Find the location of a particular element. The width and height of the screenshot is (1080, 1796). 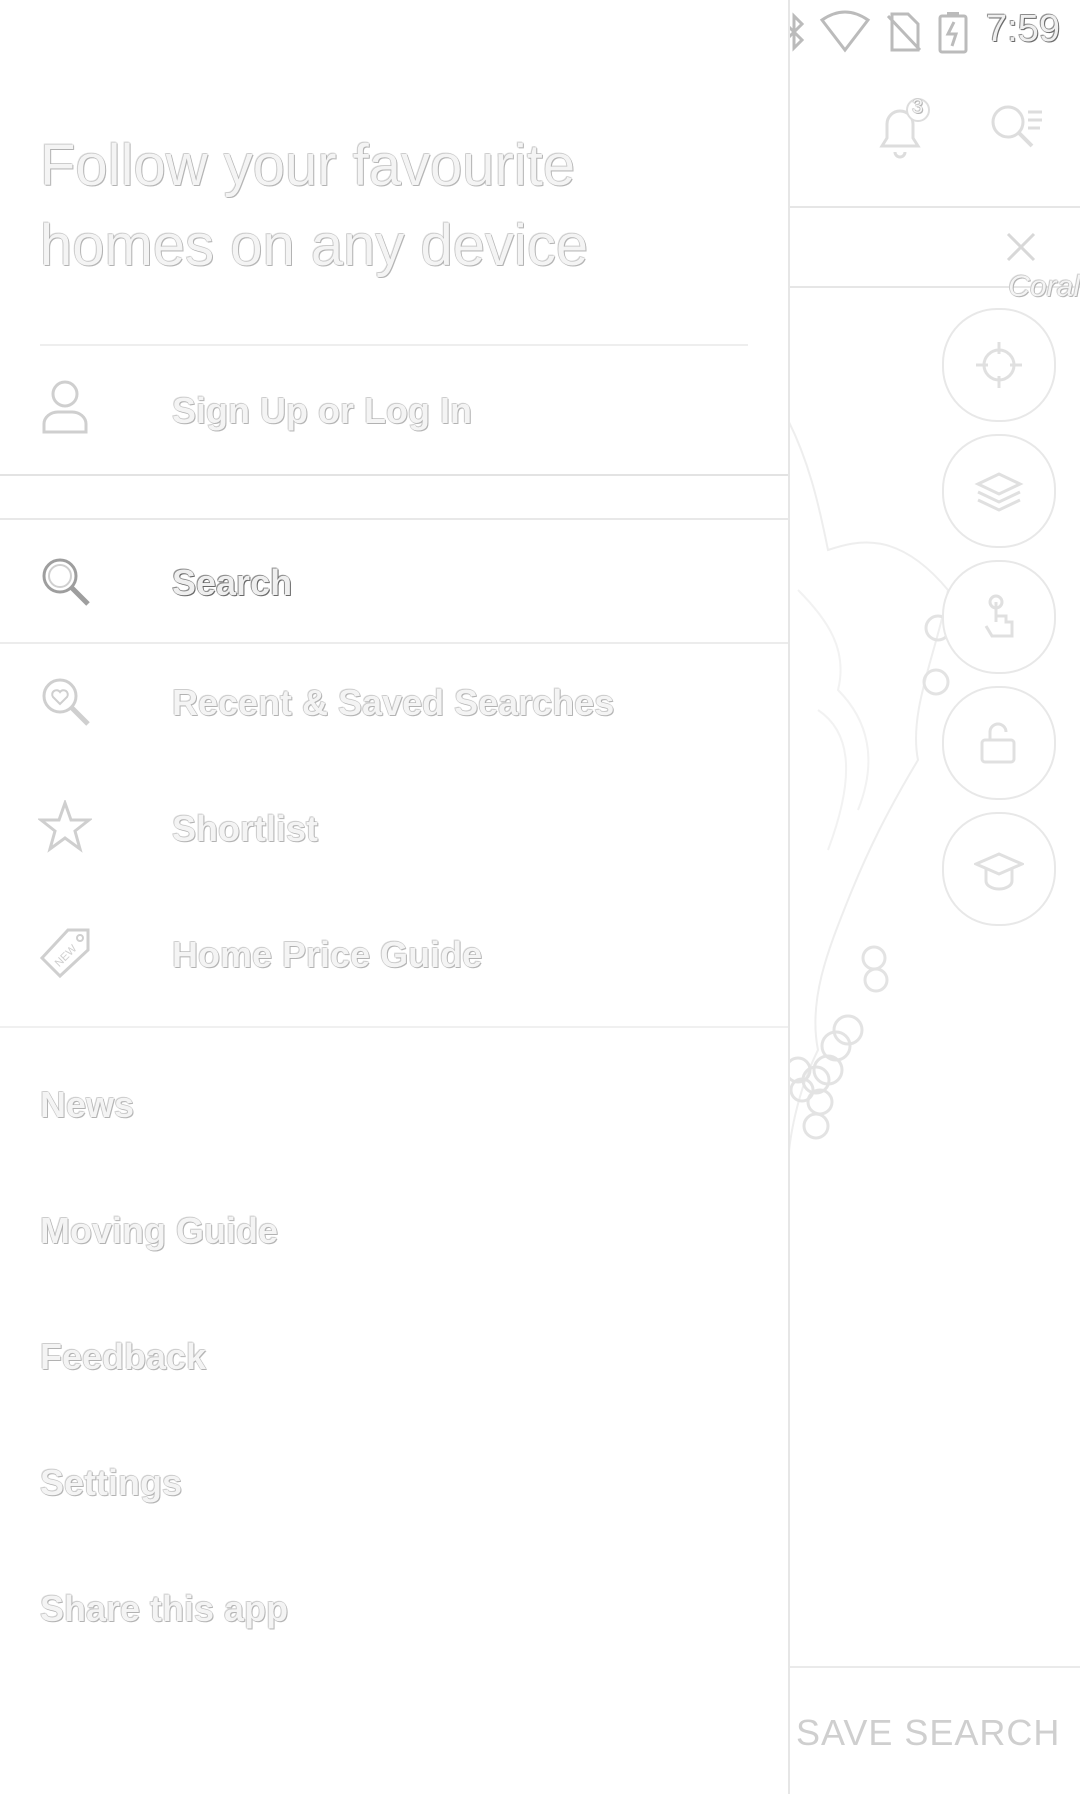

layers-icon is located at coordinates (999, 492).